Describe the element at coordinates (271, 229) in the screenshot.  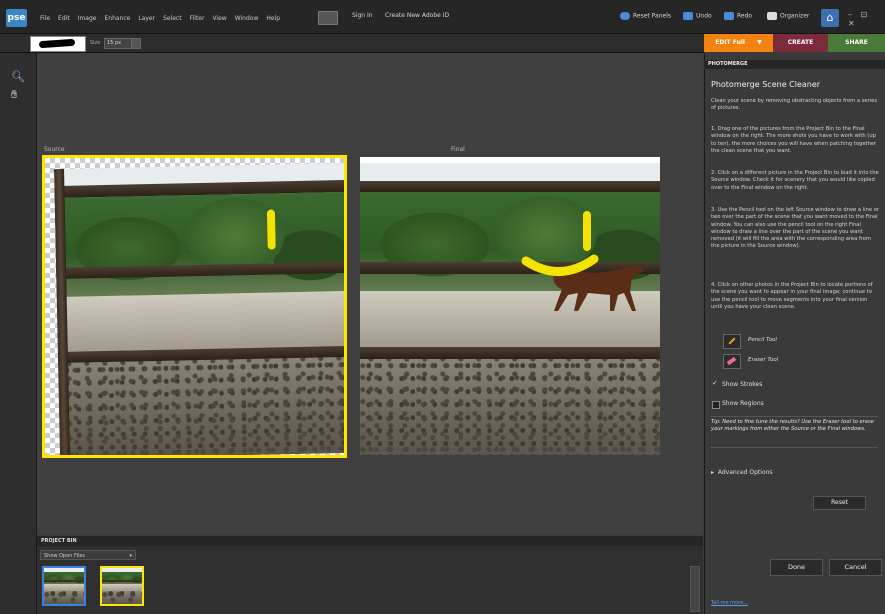
I see `source-stroke` at that location.